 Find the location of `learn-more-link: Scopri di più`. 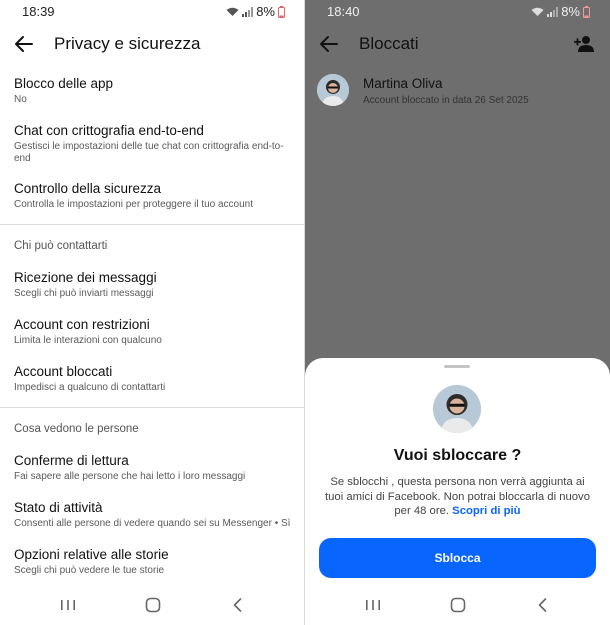

learn-more-link: Scopri di più is located at coordinates (486, 511).